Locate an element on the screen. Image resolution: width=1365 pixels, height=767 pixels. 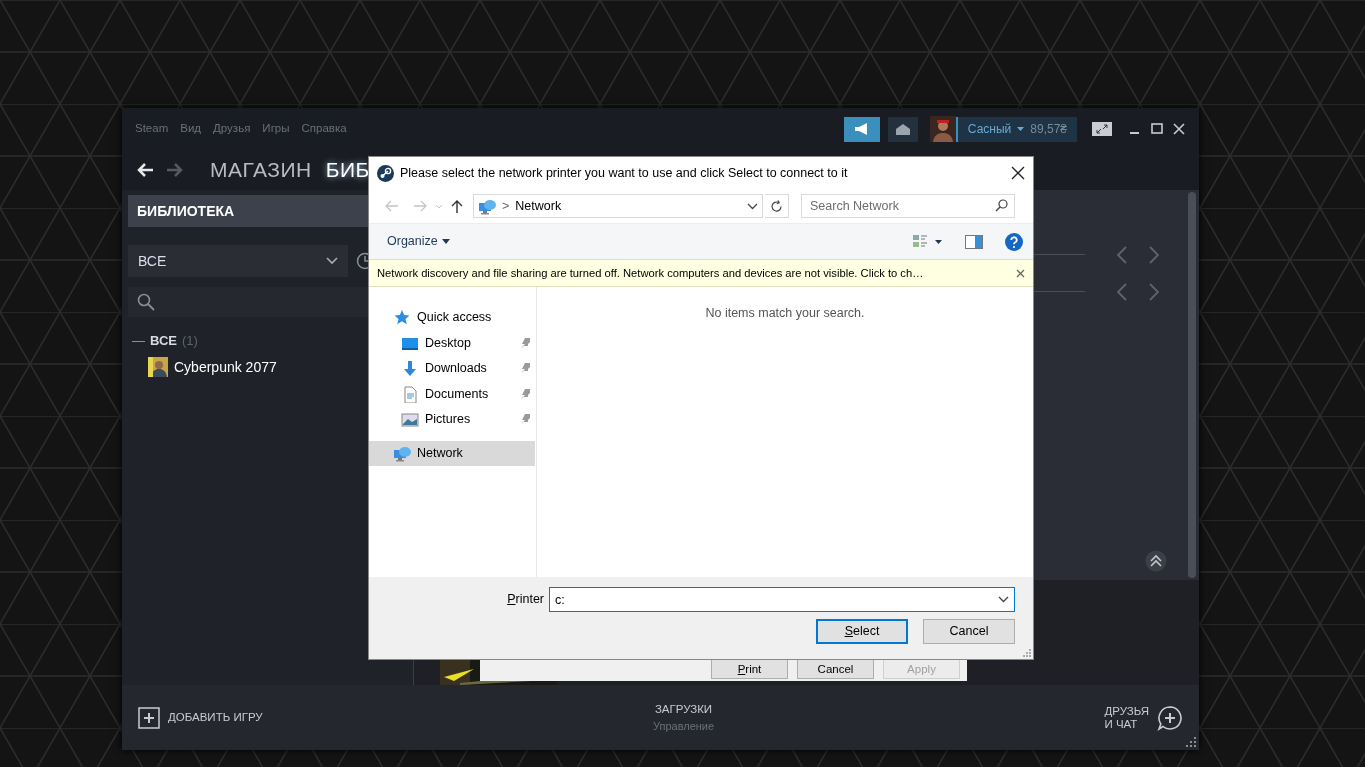
search-field: Search Network is located at coordinates (908, 206).